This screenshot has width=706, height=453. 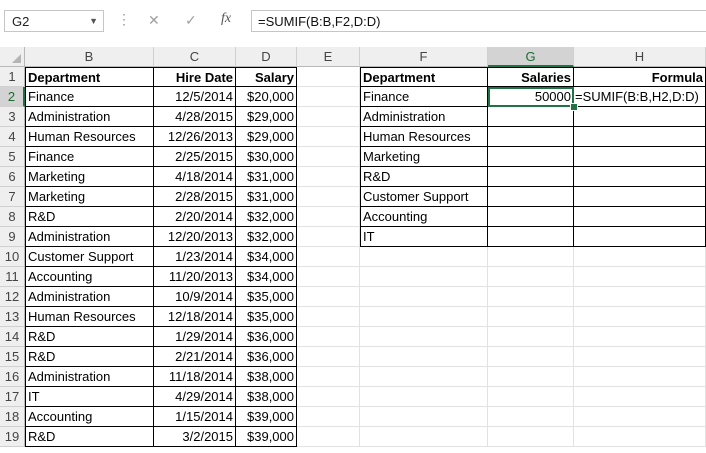 I want to click on row-header-10: 10, so click(x=12, y=257).